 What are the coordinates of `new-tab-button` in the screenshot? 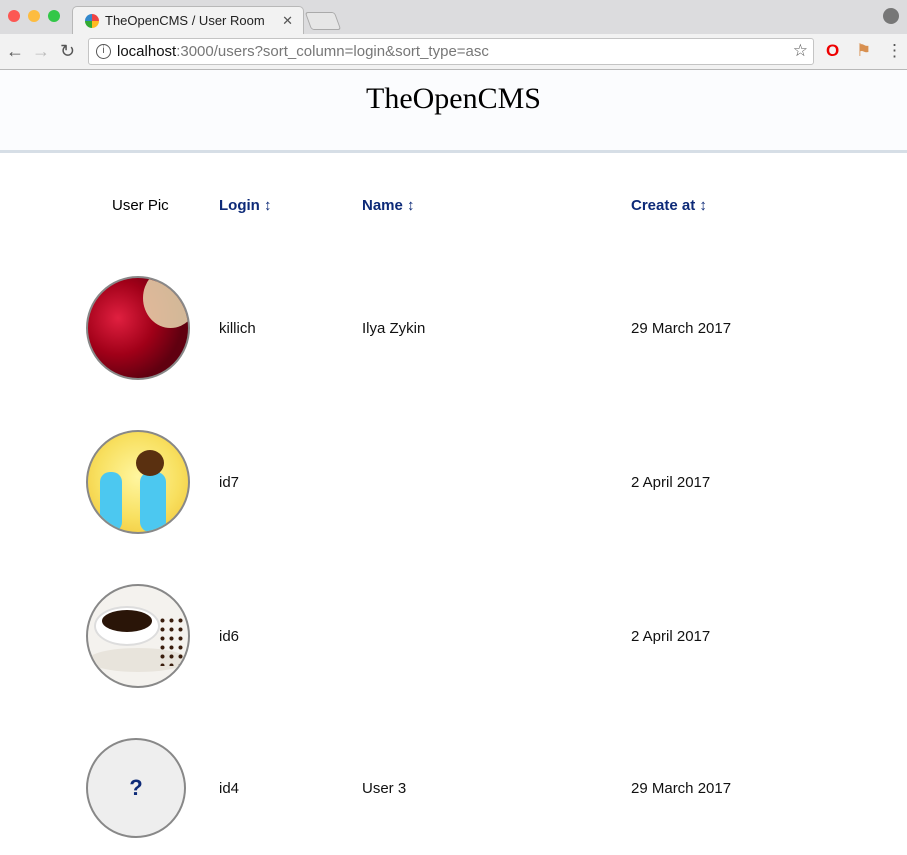 It's located at (323, 21).